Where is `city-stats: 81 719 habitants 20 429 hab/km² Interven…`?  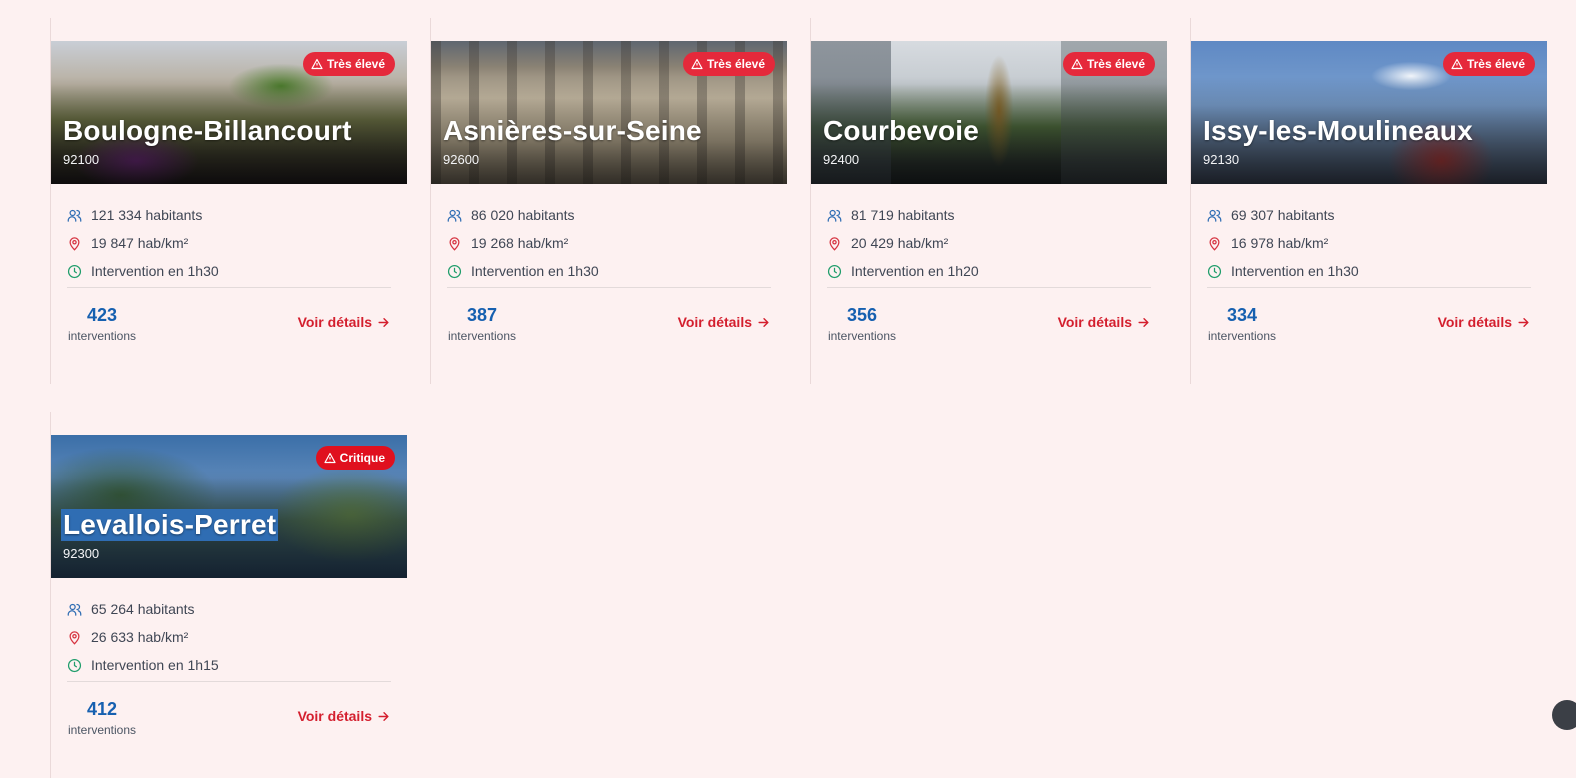
city-stats: 81 719 habitants 20 429 hab/km² Interven… is located at coordinates (989, 243).